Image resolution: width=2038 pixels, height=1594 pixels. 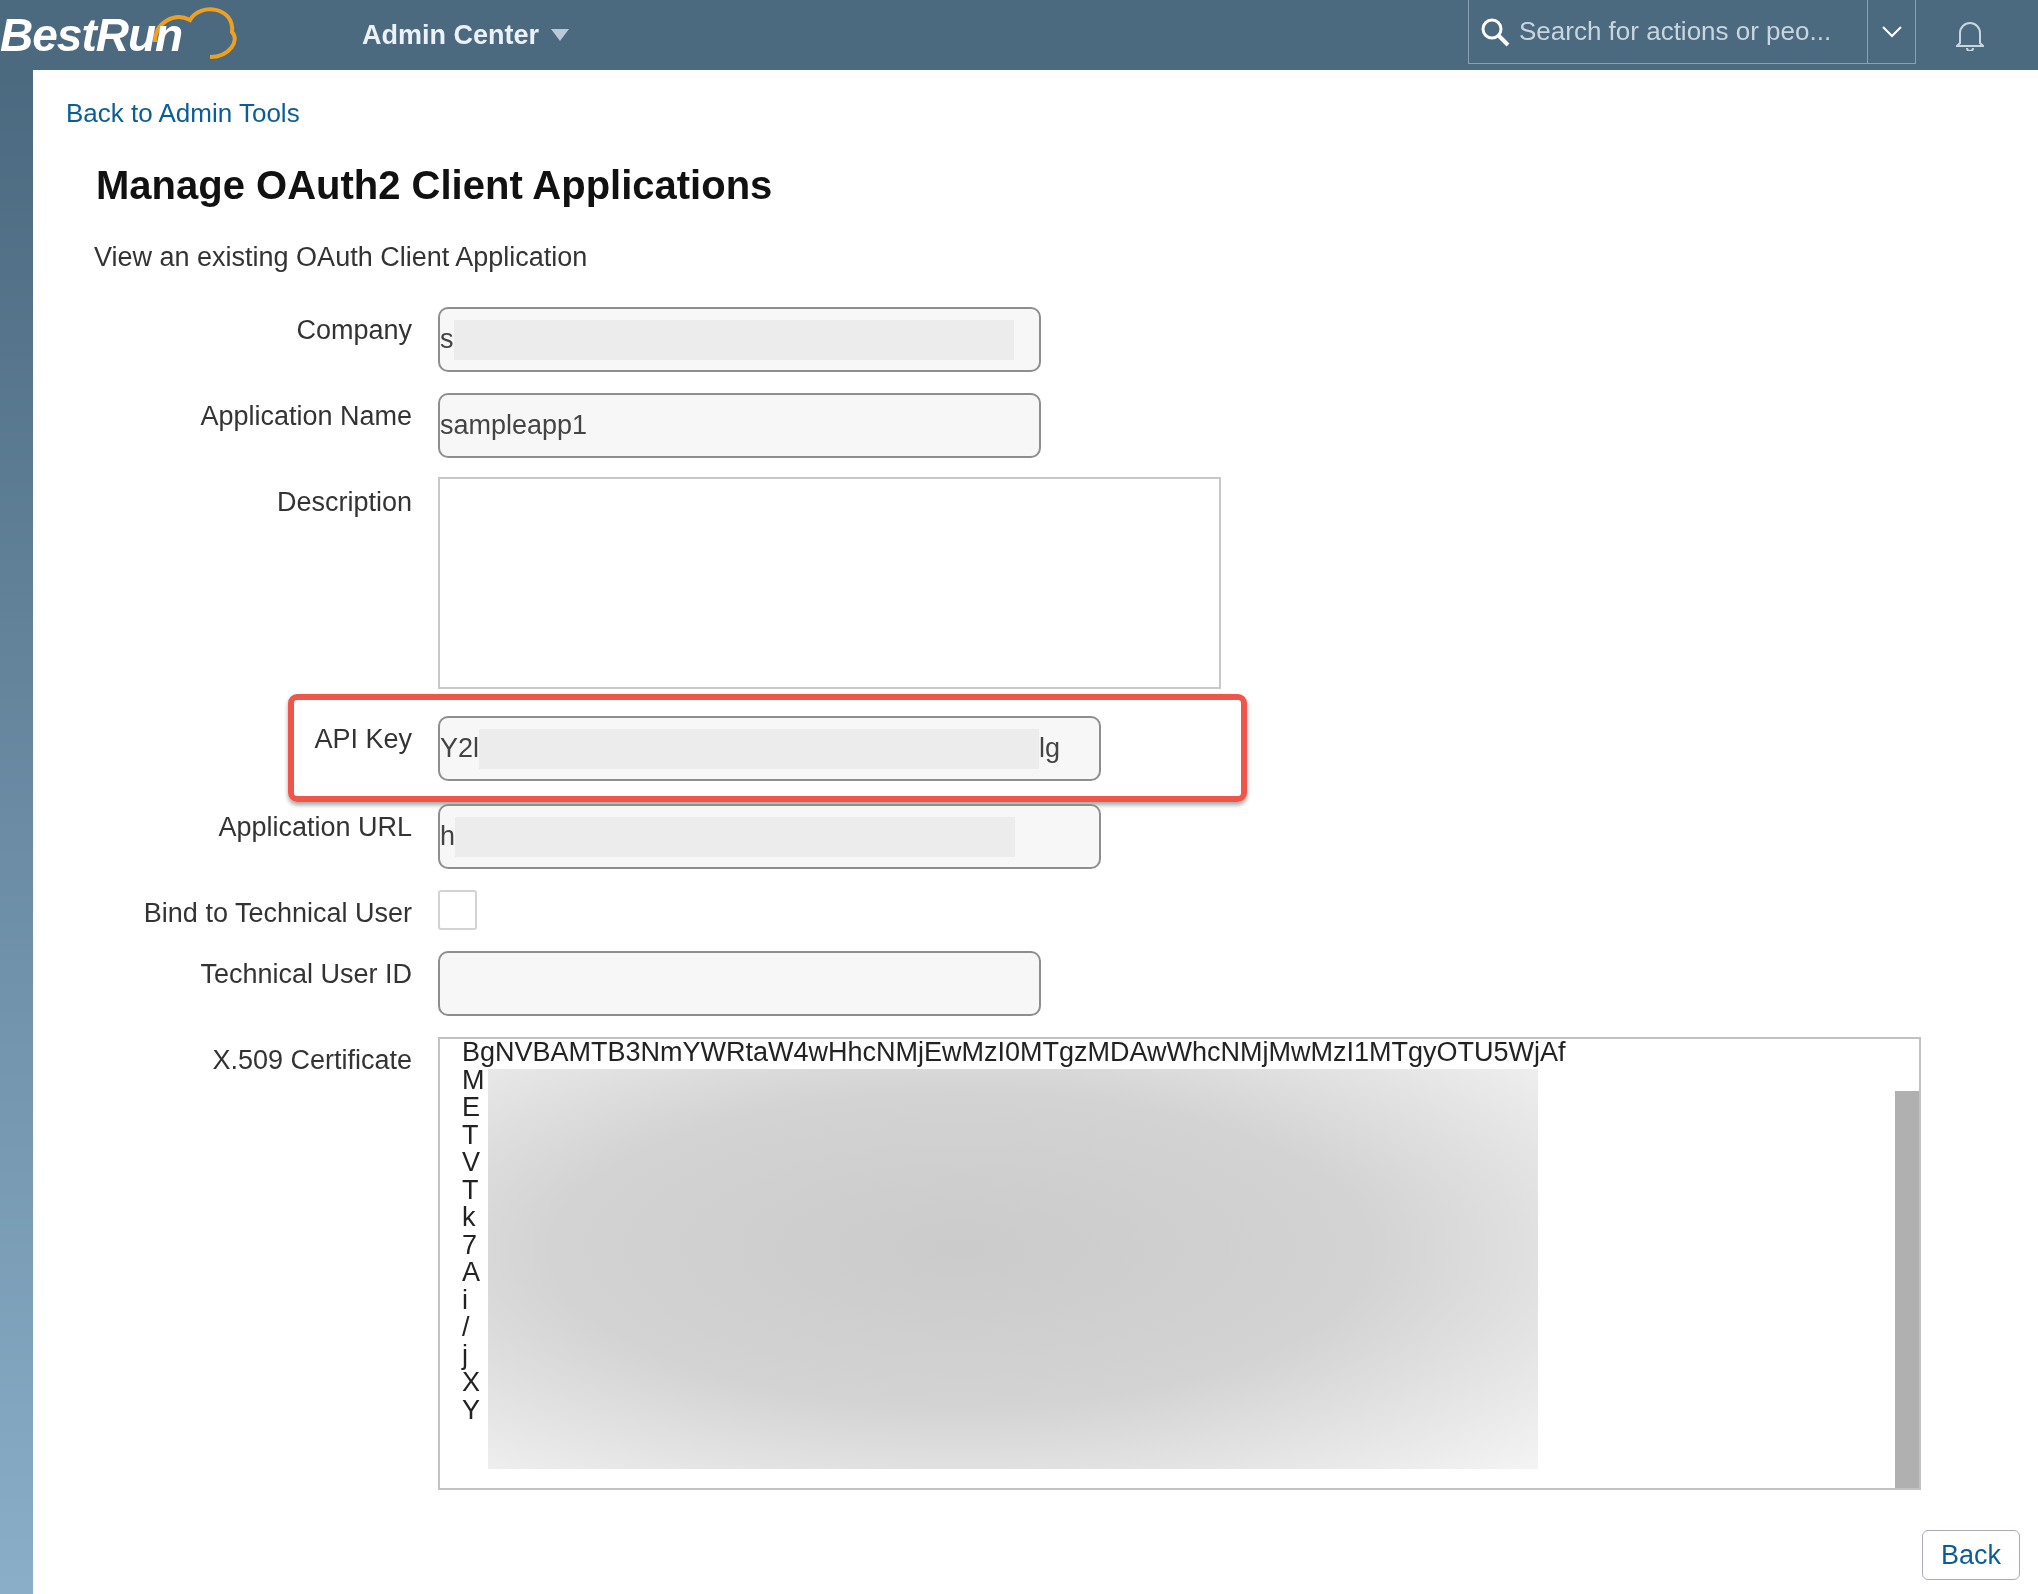 I want to click on module-menu: Admin Center, so click(x=466, y=35).